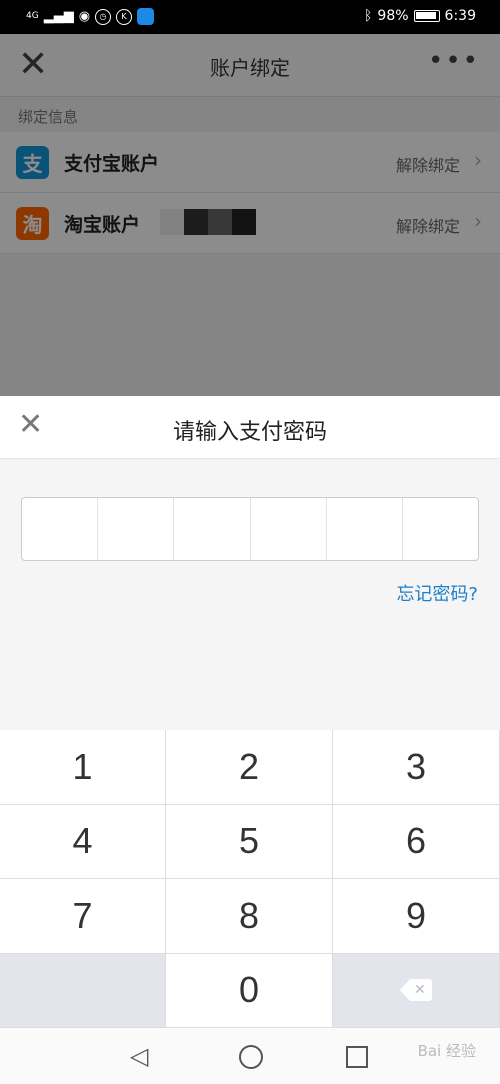 Image resolution: width=500 pixels, height=1084 pixels. Describe the element at coordinates (83, 990) in the screenshot. I see `key-blank` at that location.